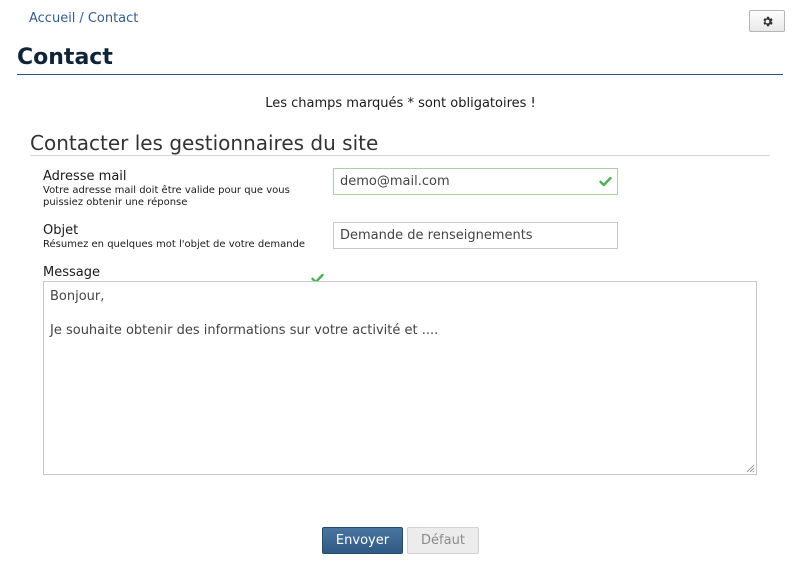 The image size is (801, 574). I want to click on settings-button, so click(767, 21).